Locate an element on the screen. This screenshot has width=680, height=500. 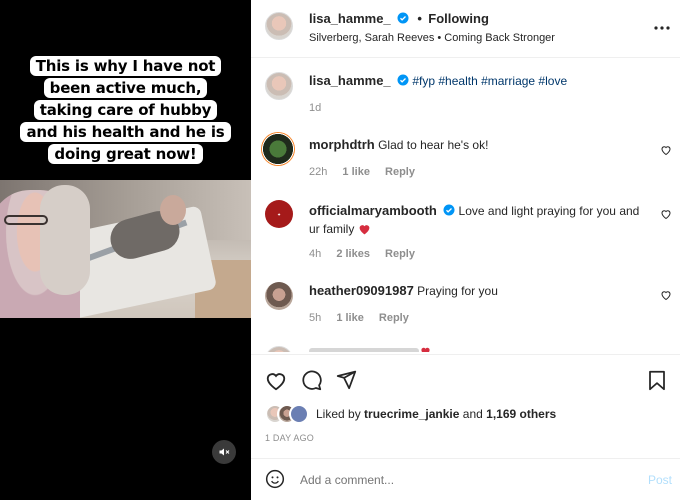
caption-time: 1d is located at coordinates (315, 108).